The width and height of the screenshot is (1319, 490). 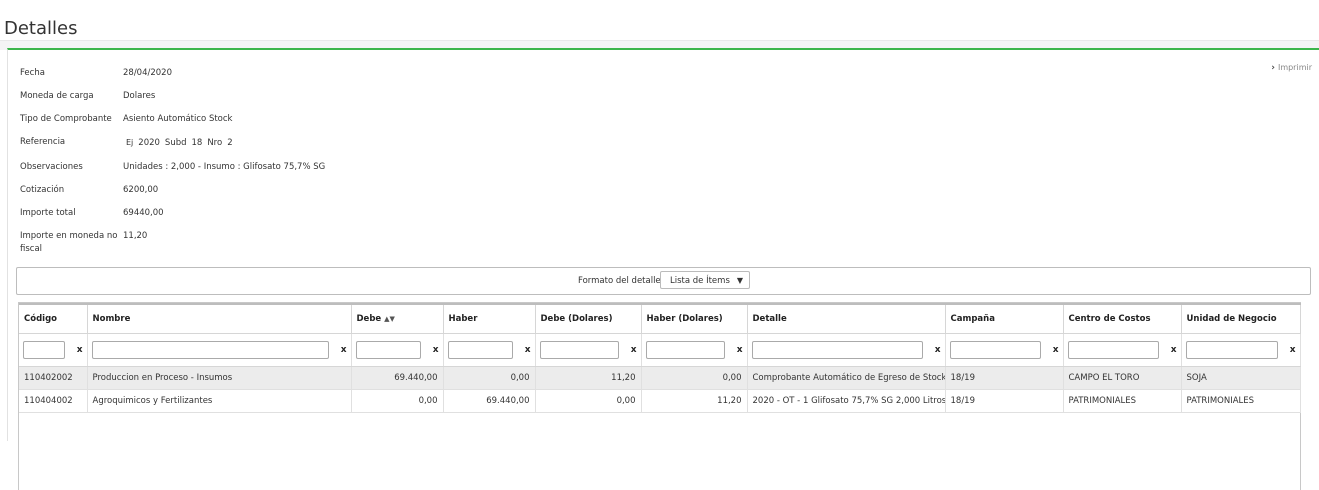 What do you see at coordinates (53, 318) in the screenshot?
I see `column-header-codigo: Código` at bounding box center [53, 318].